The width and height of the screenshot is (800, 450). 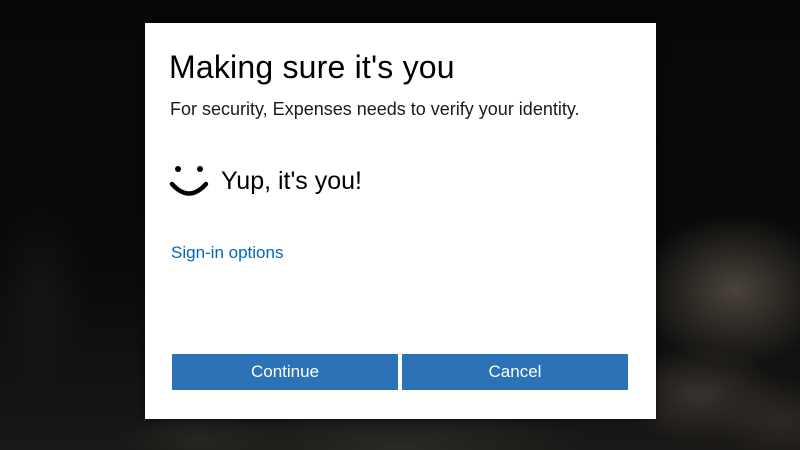 What do you see at coordinates (189, 181) in the screenshot?
I see `smile-icon` at bounding box center [189, 181].